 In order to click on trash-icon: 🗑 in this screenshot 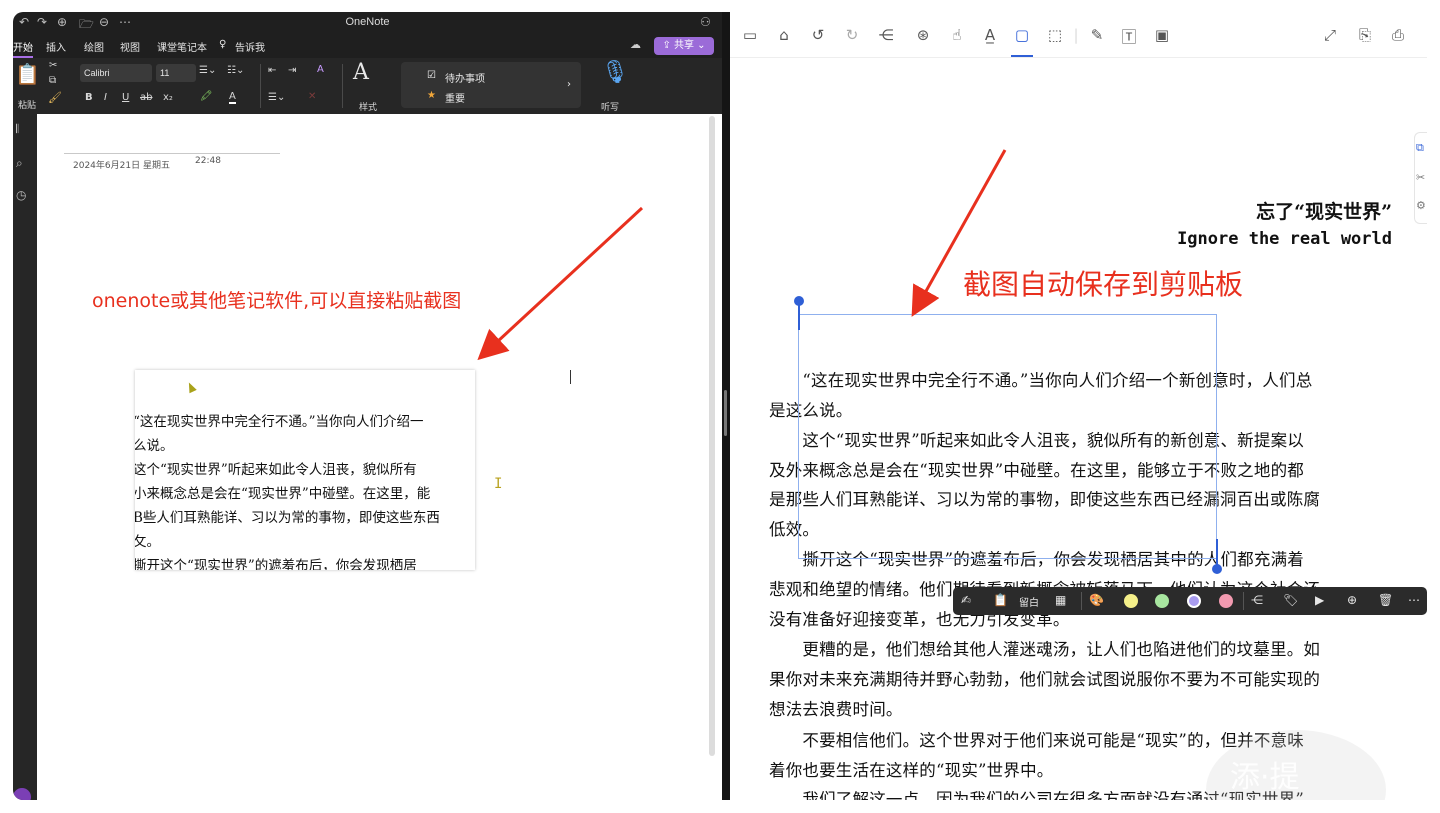, I will do `click(1385, 600)`.